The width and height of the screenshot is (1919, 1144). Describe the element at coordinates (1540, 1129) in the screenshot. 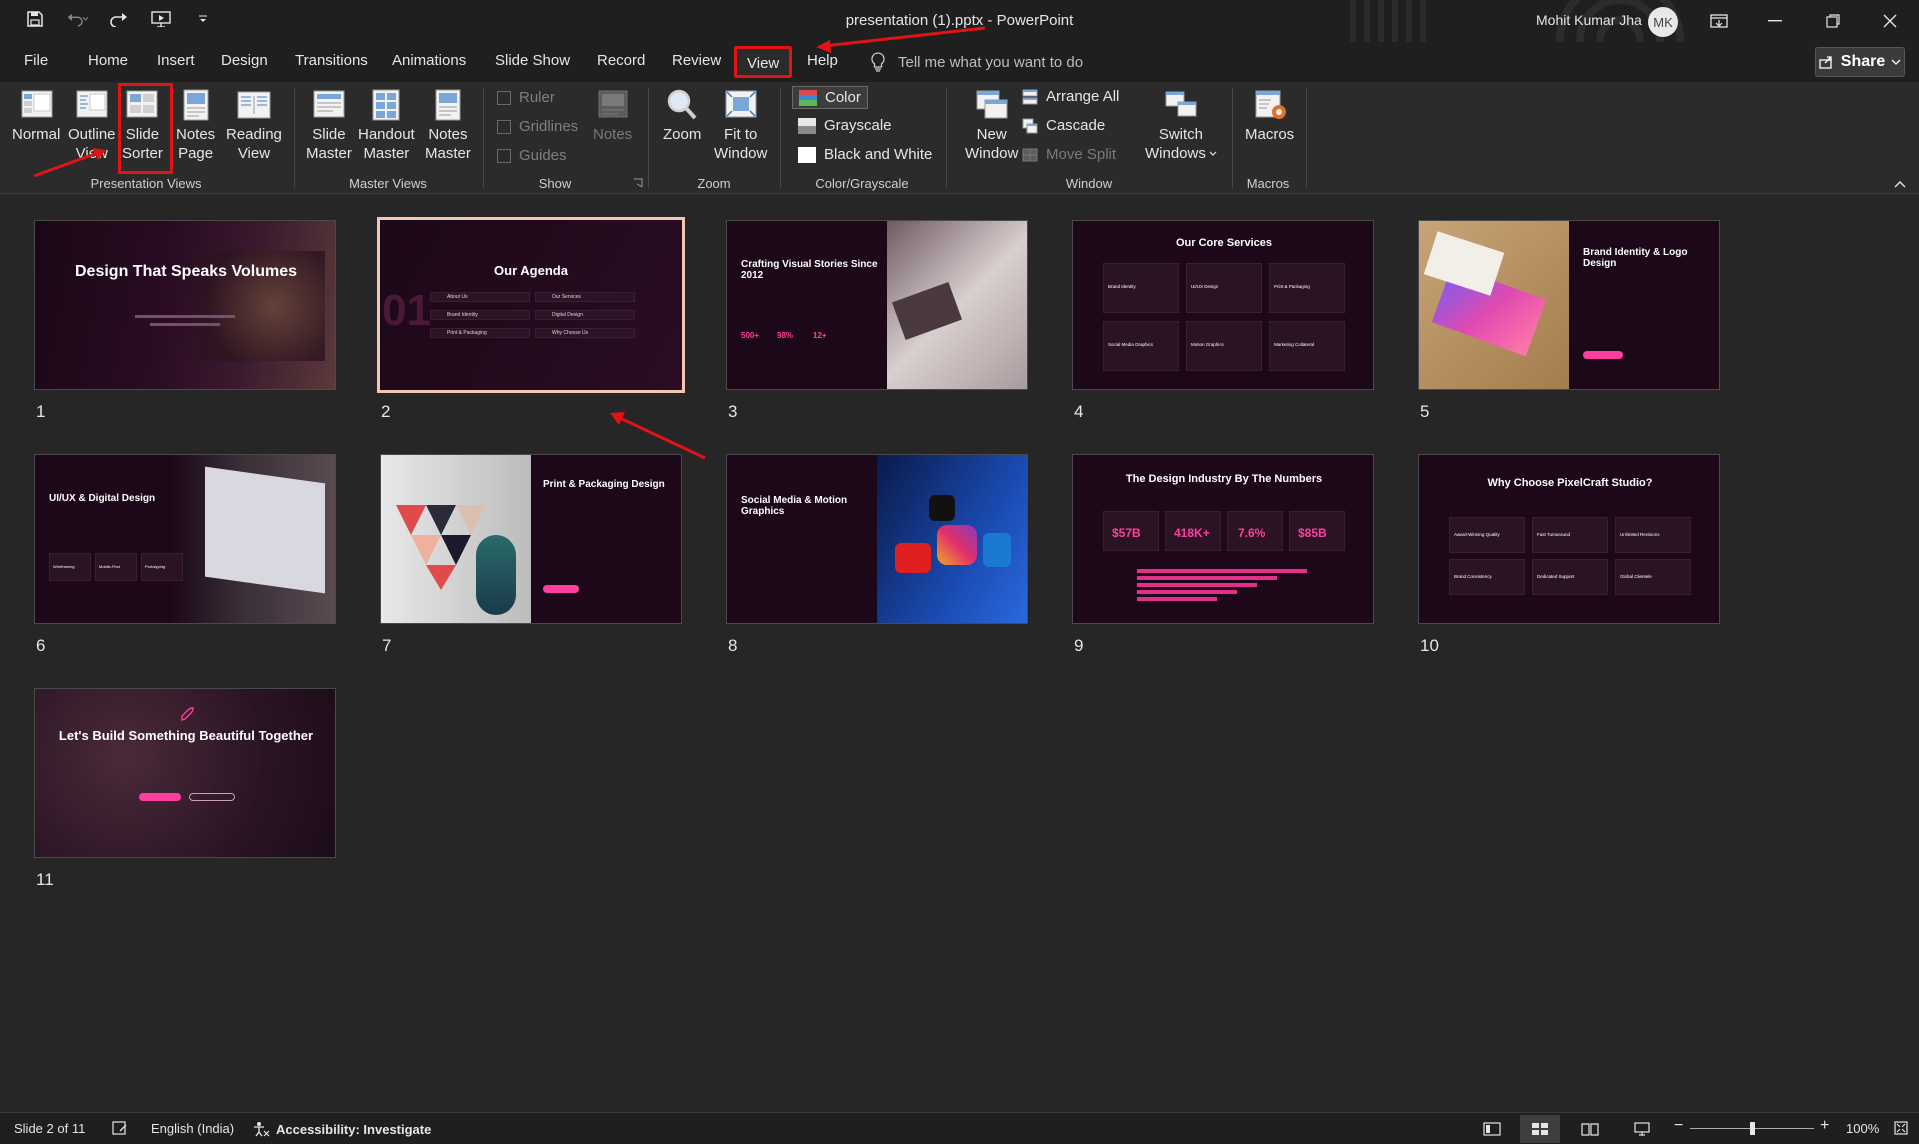

I see `slide-sorter-status-button` at that location.